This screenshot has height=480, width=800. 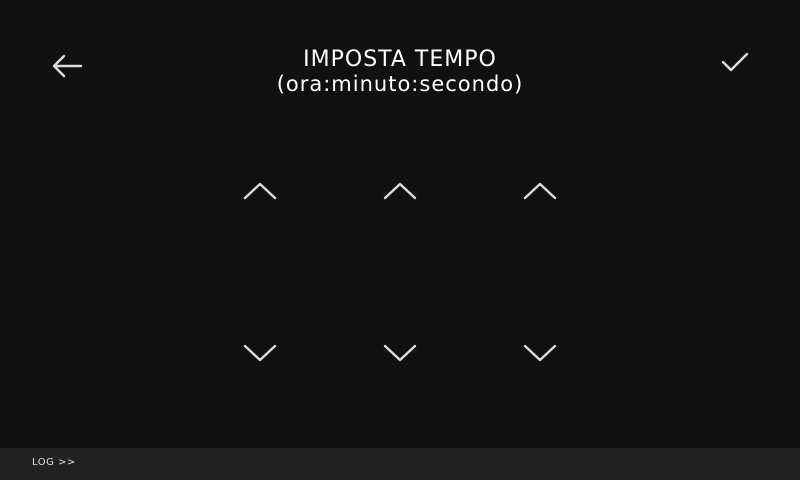 I want to click on hours-increment-button, so click(x=260, y=191).